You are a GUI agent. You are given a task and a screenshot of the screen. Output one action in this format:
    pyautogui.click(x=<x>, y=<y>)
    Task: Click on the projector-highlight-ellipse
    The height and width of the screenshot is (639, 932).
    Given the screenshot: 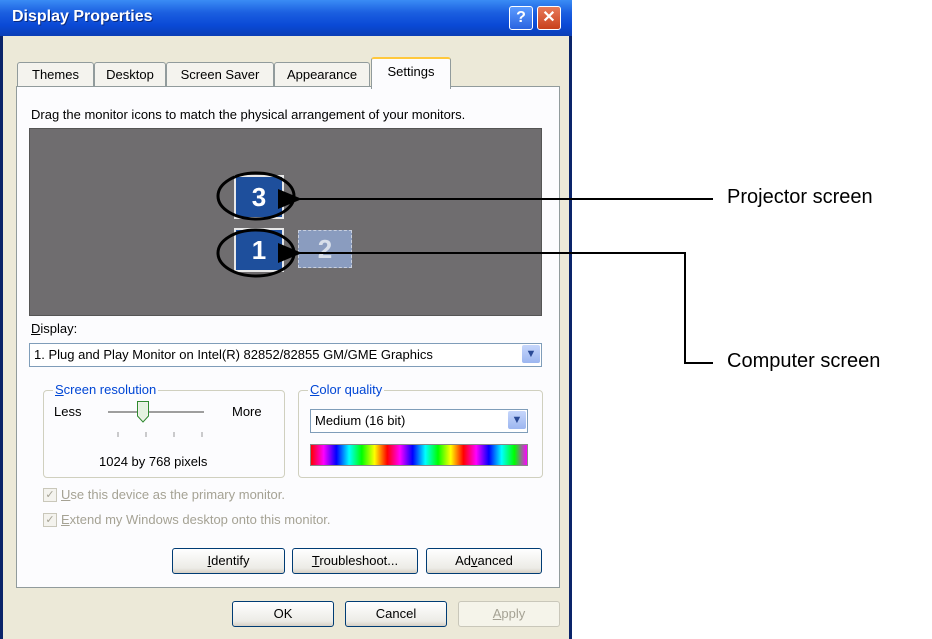 What is the action you would take?
    pyautogui.click(x=256, y=196)
    